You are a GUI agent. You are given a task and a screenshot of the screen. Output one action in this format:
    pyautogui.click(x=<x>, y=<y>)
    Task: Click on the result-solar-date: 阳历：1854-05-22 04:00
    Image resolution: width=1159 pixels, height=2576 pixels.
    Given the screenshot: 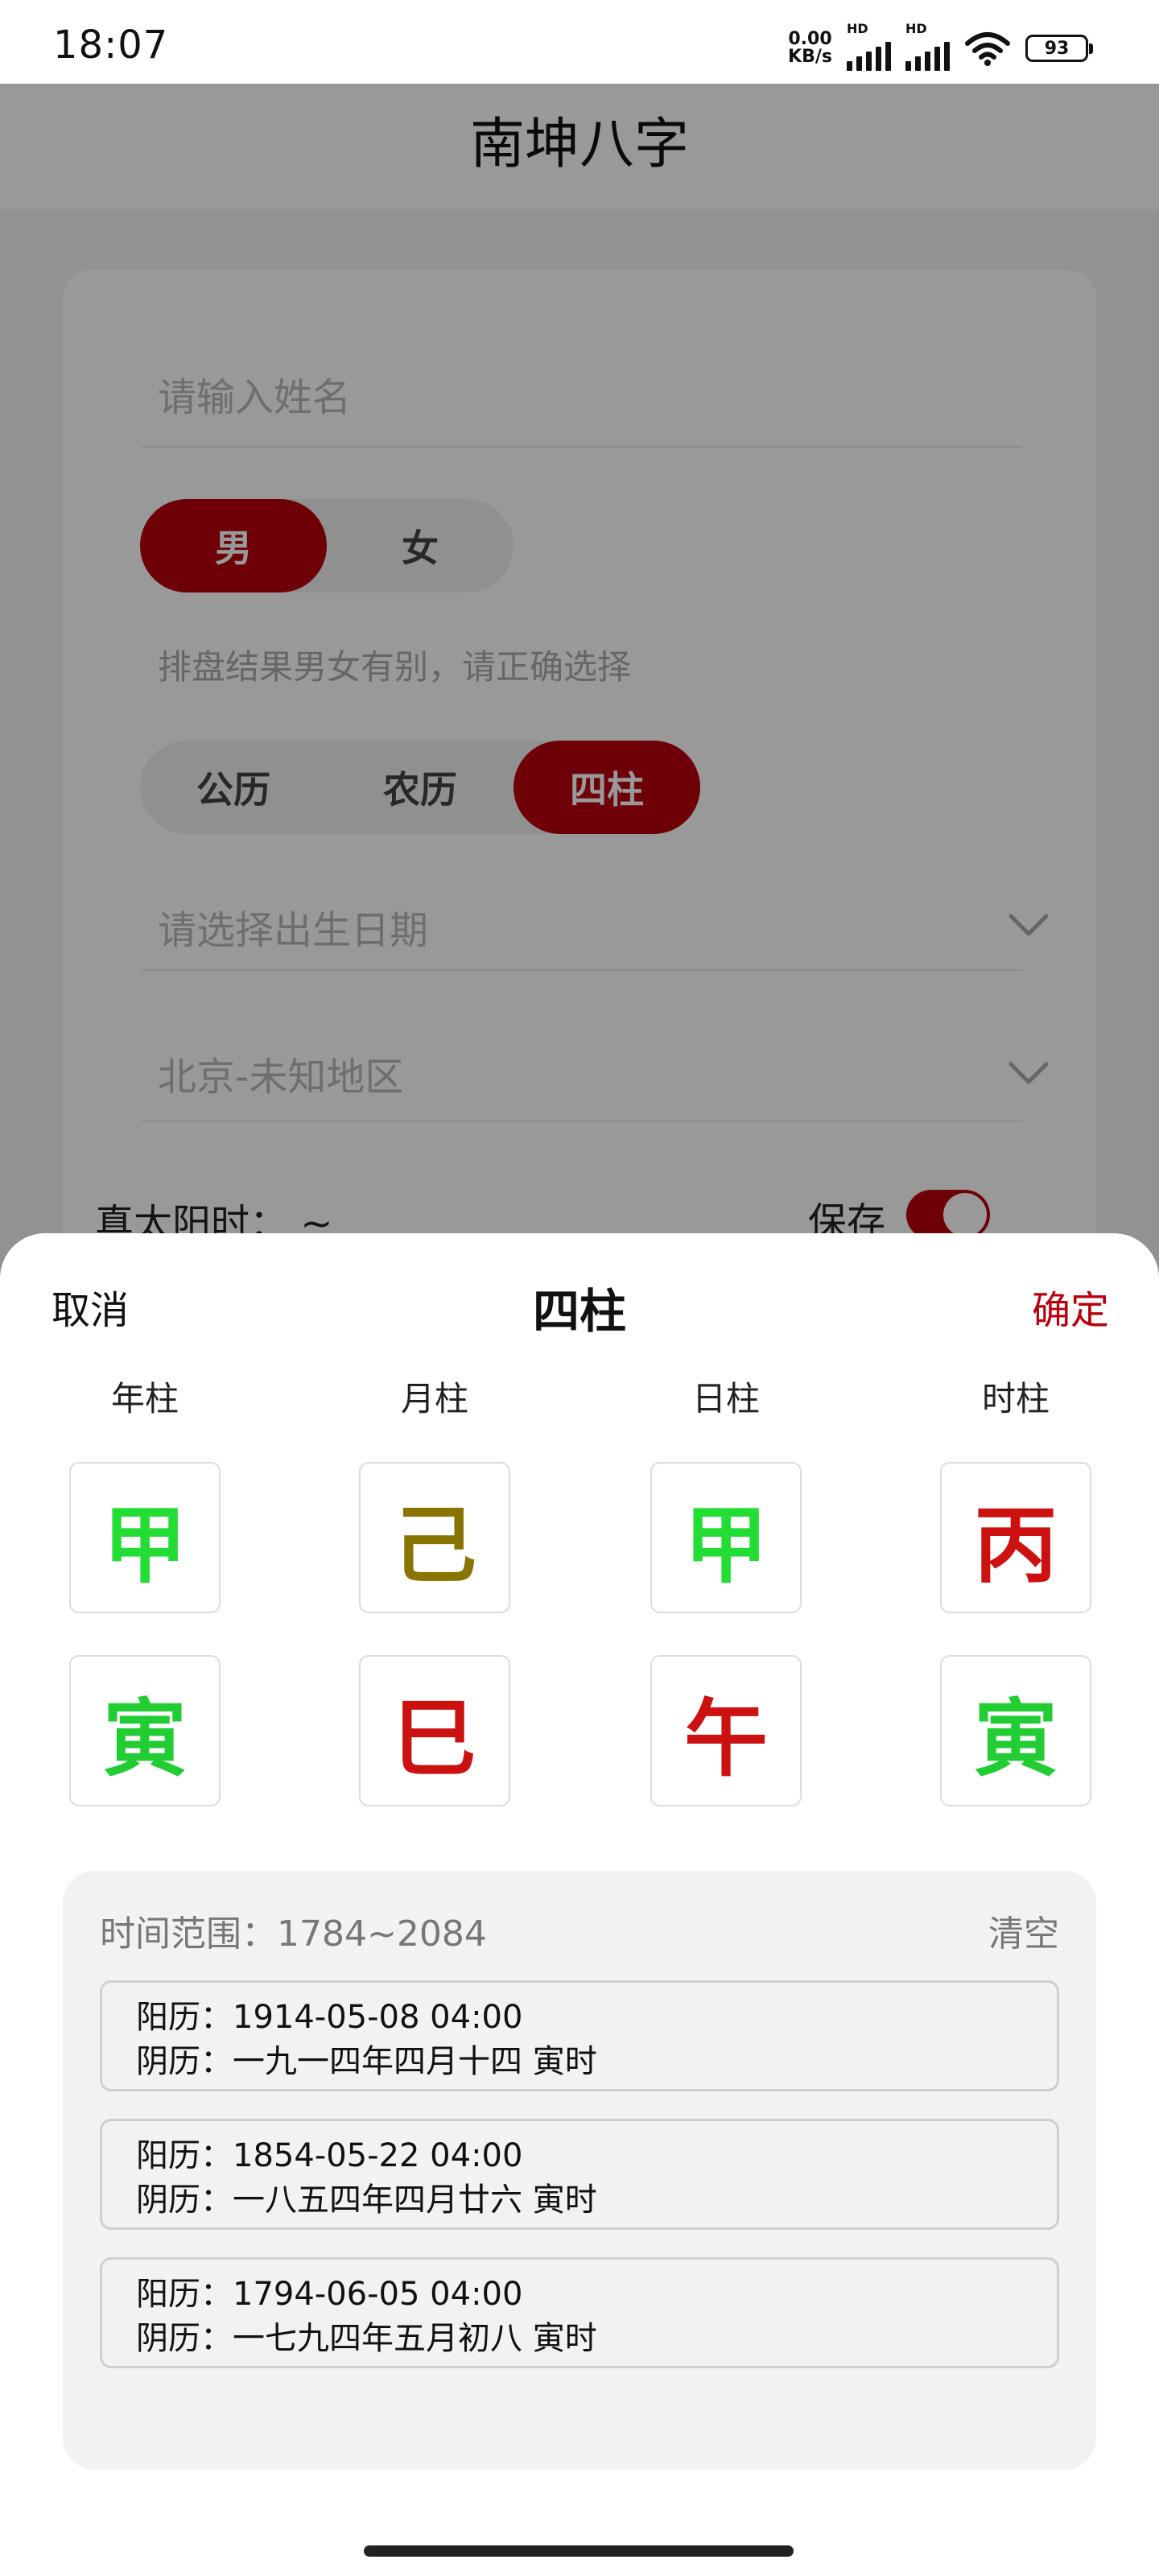 What is the action you would take?
    pyautogui.click(x=329, y=2155)
    